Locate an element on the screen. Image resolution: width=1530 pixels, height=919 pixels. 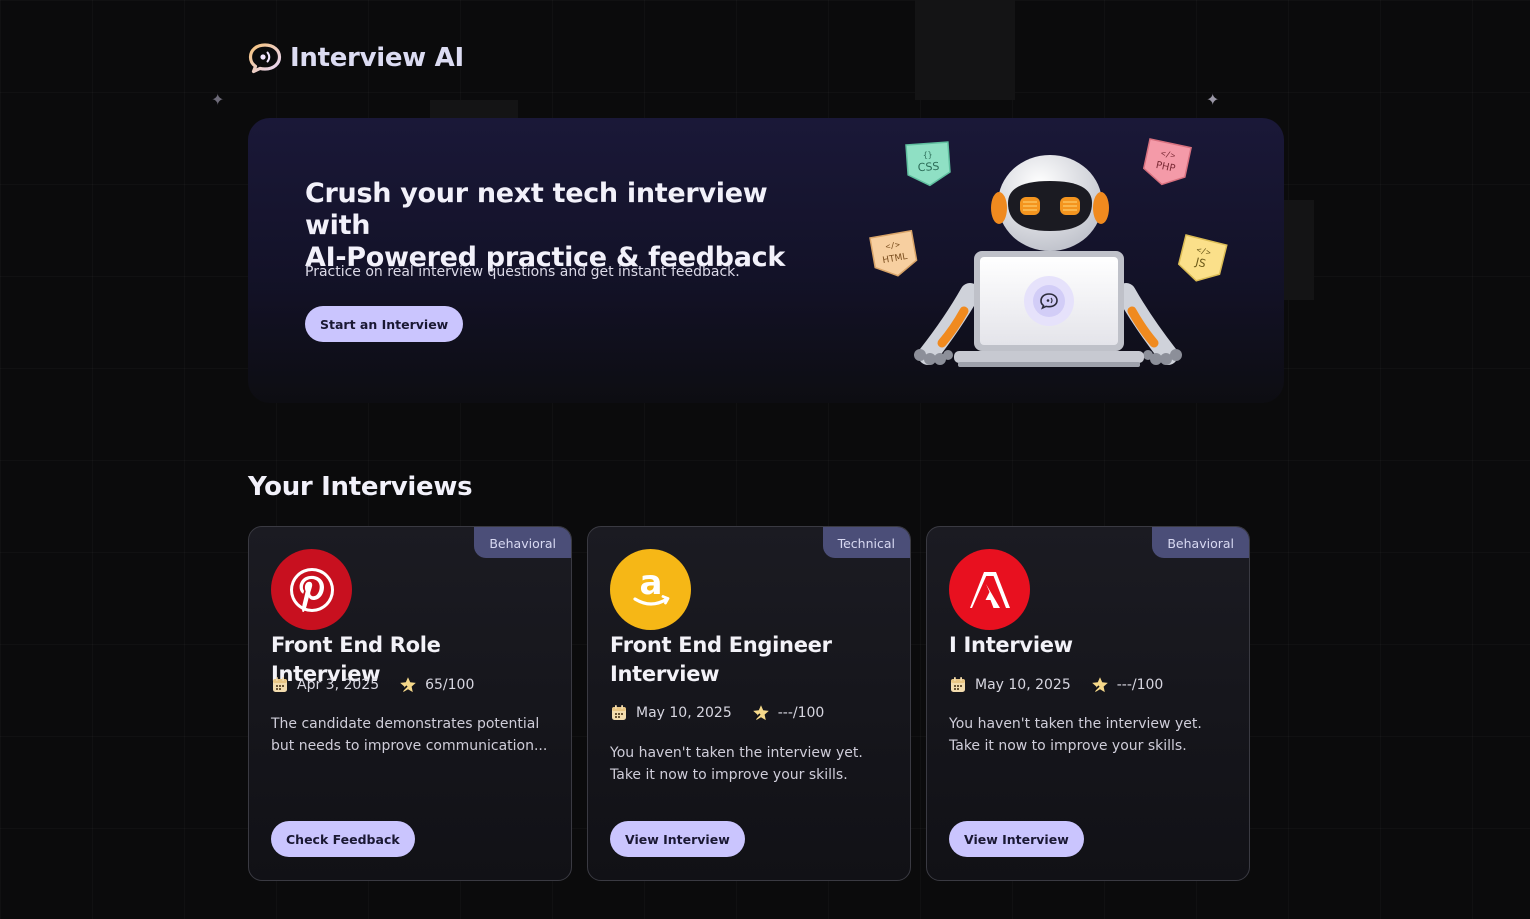
company-logo: a is located at coordinates (650, 589).